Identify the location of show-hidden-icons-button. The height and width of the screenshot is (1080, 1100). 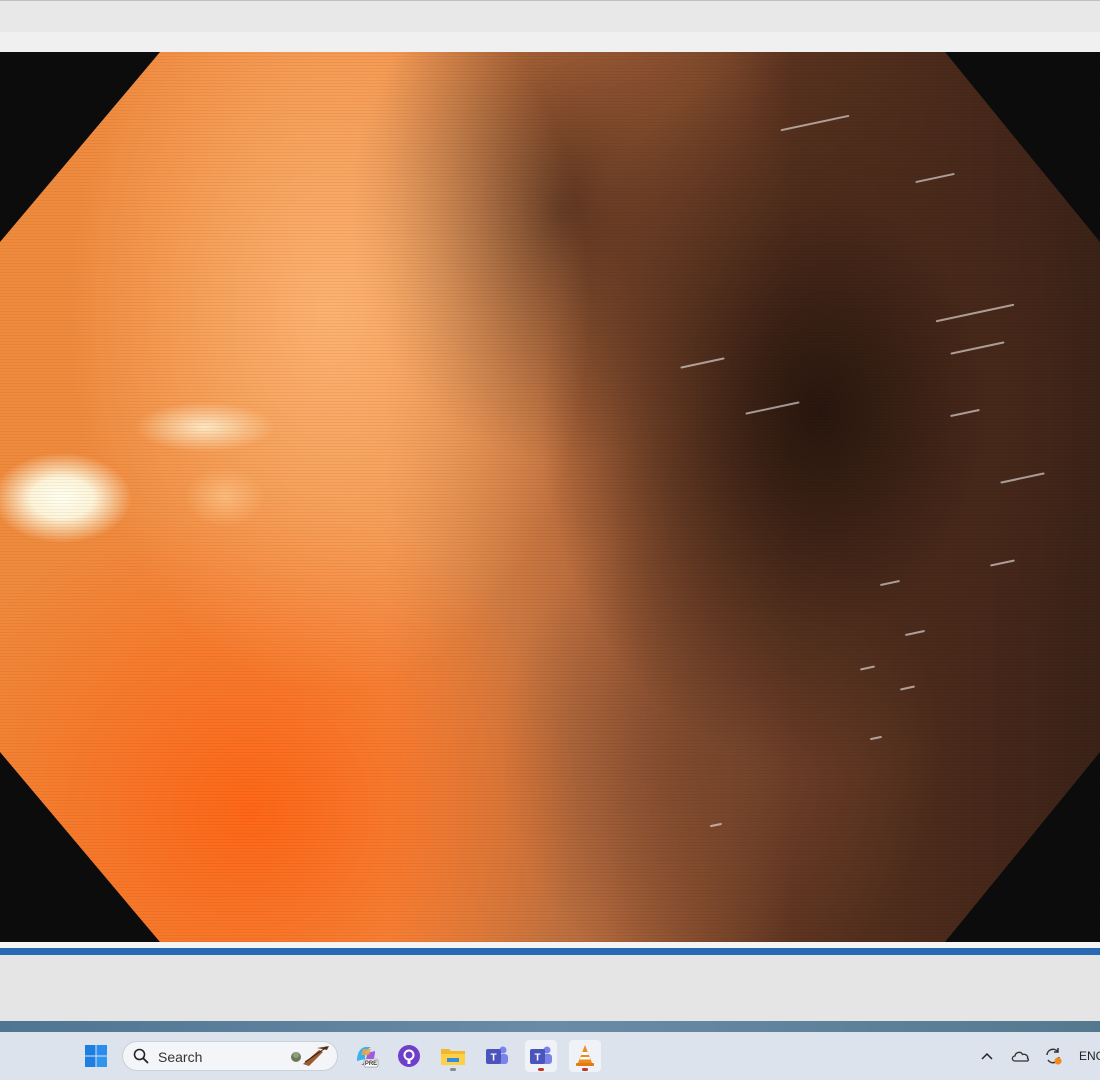
(987, 1056).